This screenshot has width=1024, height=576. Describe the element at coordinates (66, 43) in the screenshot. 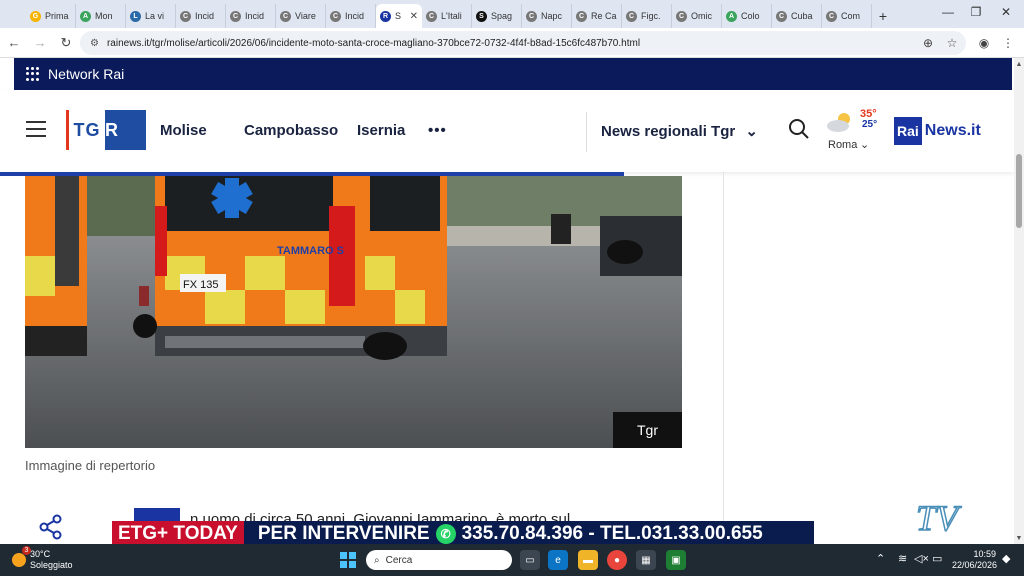

I see `reload-icon: ↻` at that location.